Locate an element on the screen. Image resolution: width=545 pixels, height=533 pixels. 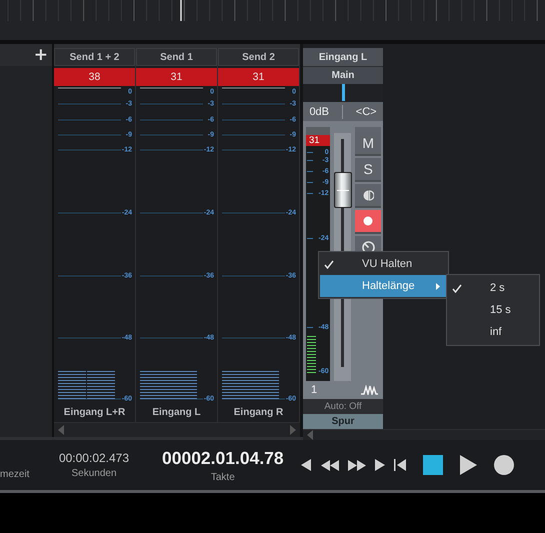
menu-item-label: inf is located at coordinates (496, 332).